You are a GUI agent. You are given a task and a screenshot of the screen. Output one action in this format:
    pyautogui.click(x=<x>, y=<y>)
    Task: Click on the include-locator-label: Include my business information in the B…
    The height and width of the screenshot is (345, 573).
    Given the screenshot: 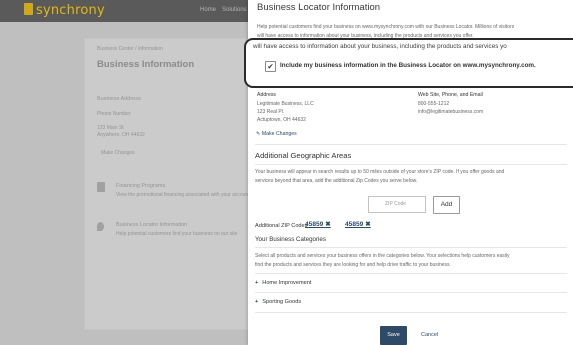 What is the action you would take?
    pyautogui.click(x=408, y=65)
    